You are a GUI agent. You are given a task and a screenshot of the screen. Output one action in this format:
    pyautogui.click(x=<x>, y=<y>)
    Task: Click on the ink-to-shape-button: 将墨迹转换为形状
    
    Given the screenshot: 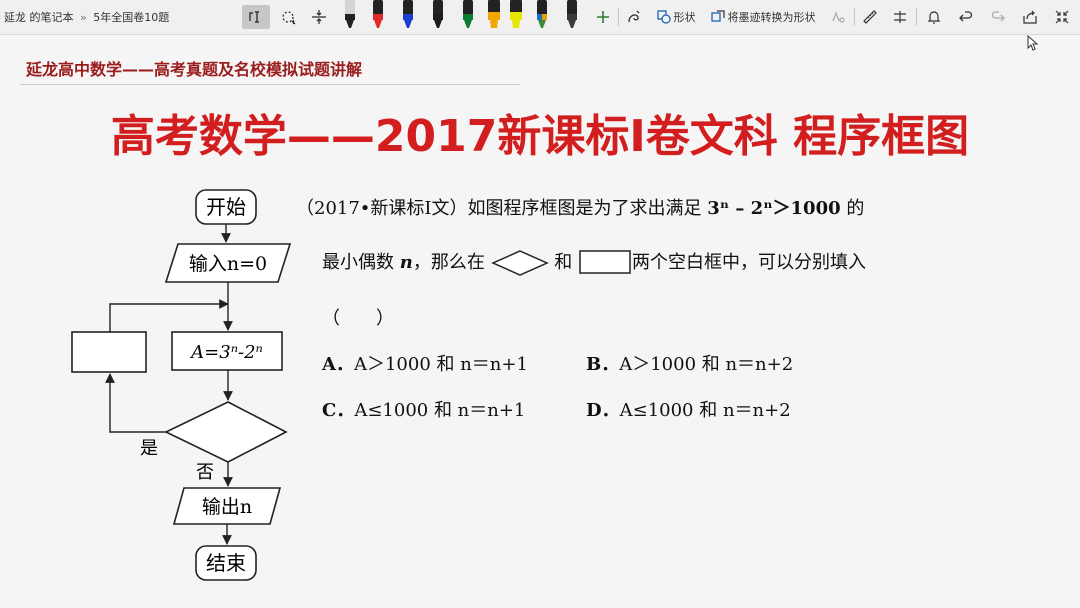 What is the action you would take?
    pyautogui.click(x=763, y=17)
    